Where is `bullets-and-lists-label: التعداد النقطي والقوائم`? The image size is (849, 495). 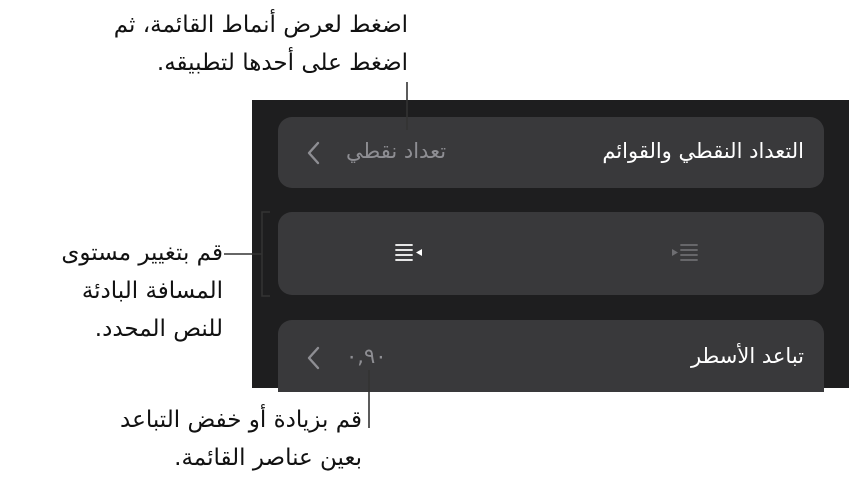
bullets-and-lists-label: التعداد النقطي والقوائم is located at coordinates (703, 151).